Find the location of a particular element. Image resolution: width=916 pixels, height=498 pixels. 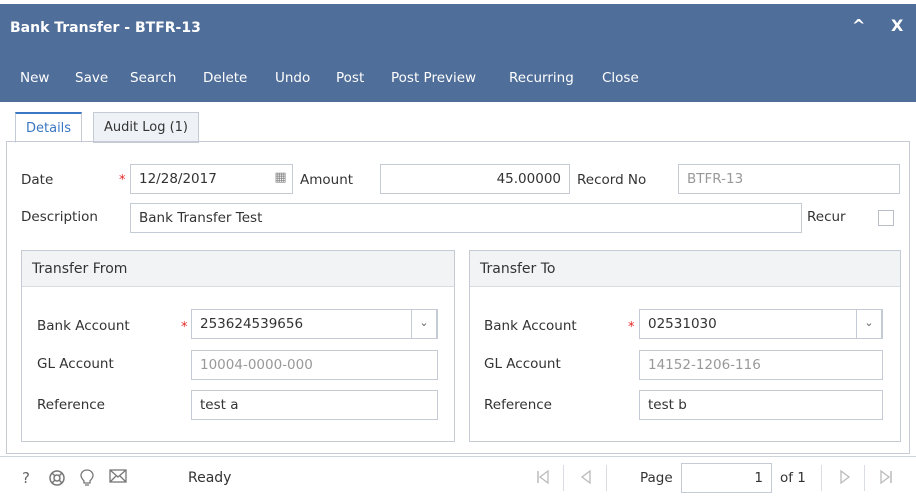

page-count-label: of 1 is located at coordinates (793, 478).